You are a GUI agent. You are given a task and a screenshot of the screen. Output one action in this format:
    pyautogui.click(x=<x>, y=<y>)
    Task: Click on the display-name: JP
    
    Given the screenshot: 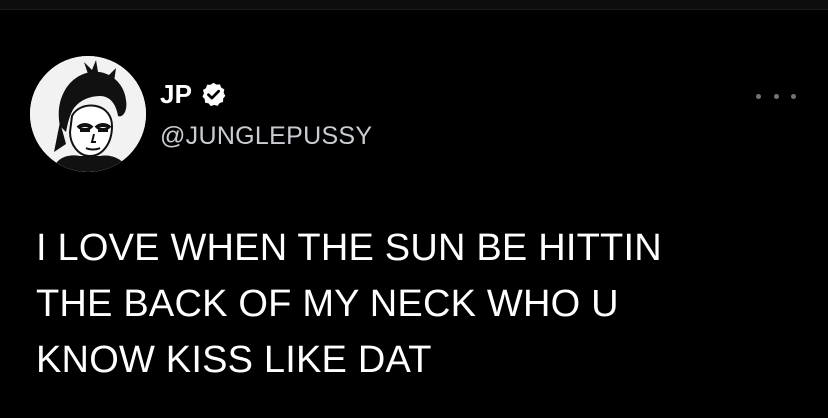 What is the action you would take?
    pyautogui.click(x=176, y=94)
    